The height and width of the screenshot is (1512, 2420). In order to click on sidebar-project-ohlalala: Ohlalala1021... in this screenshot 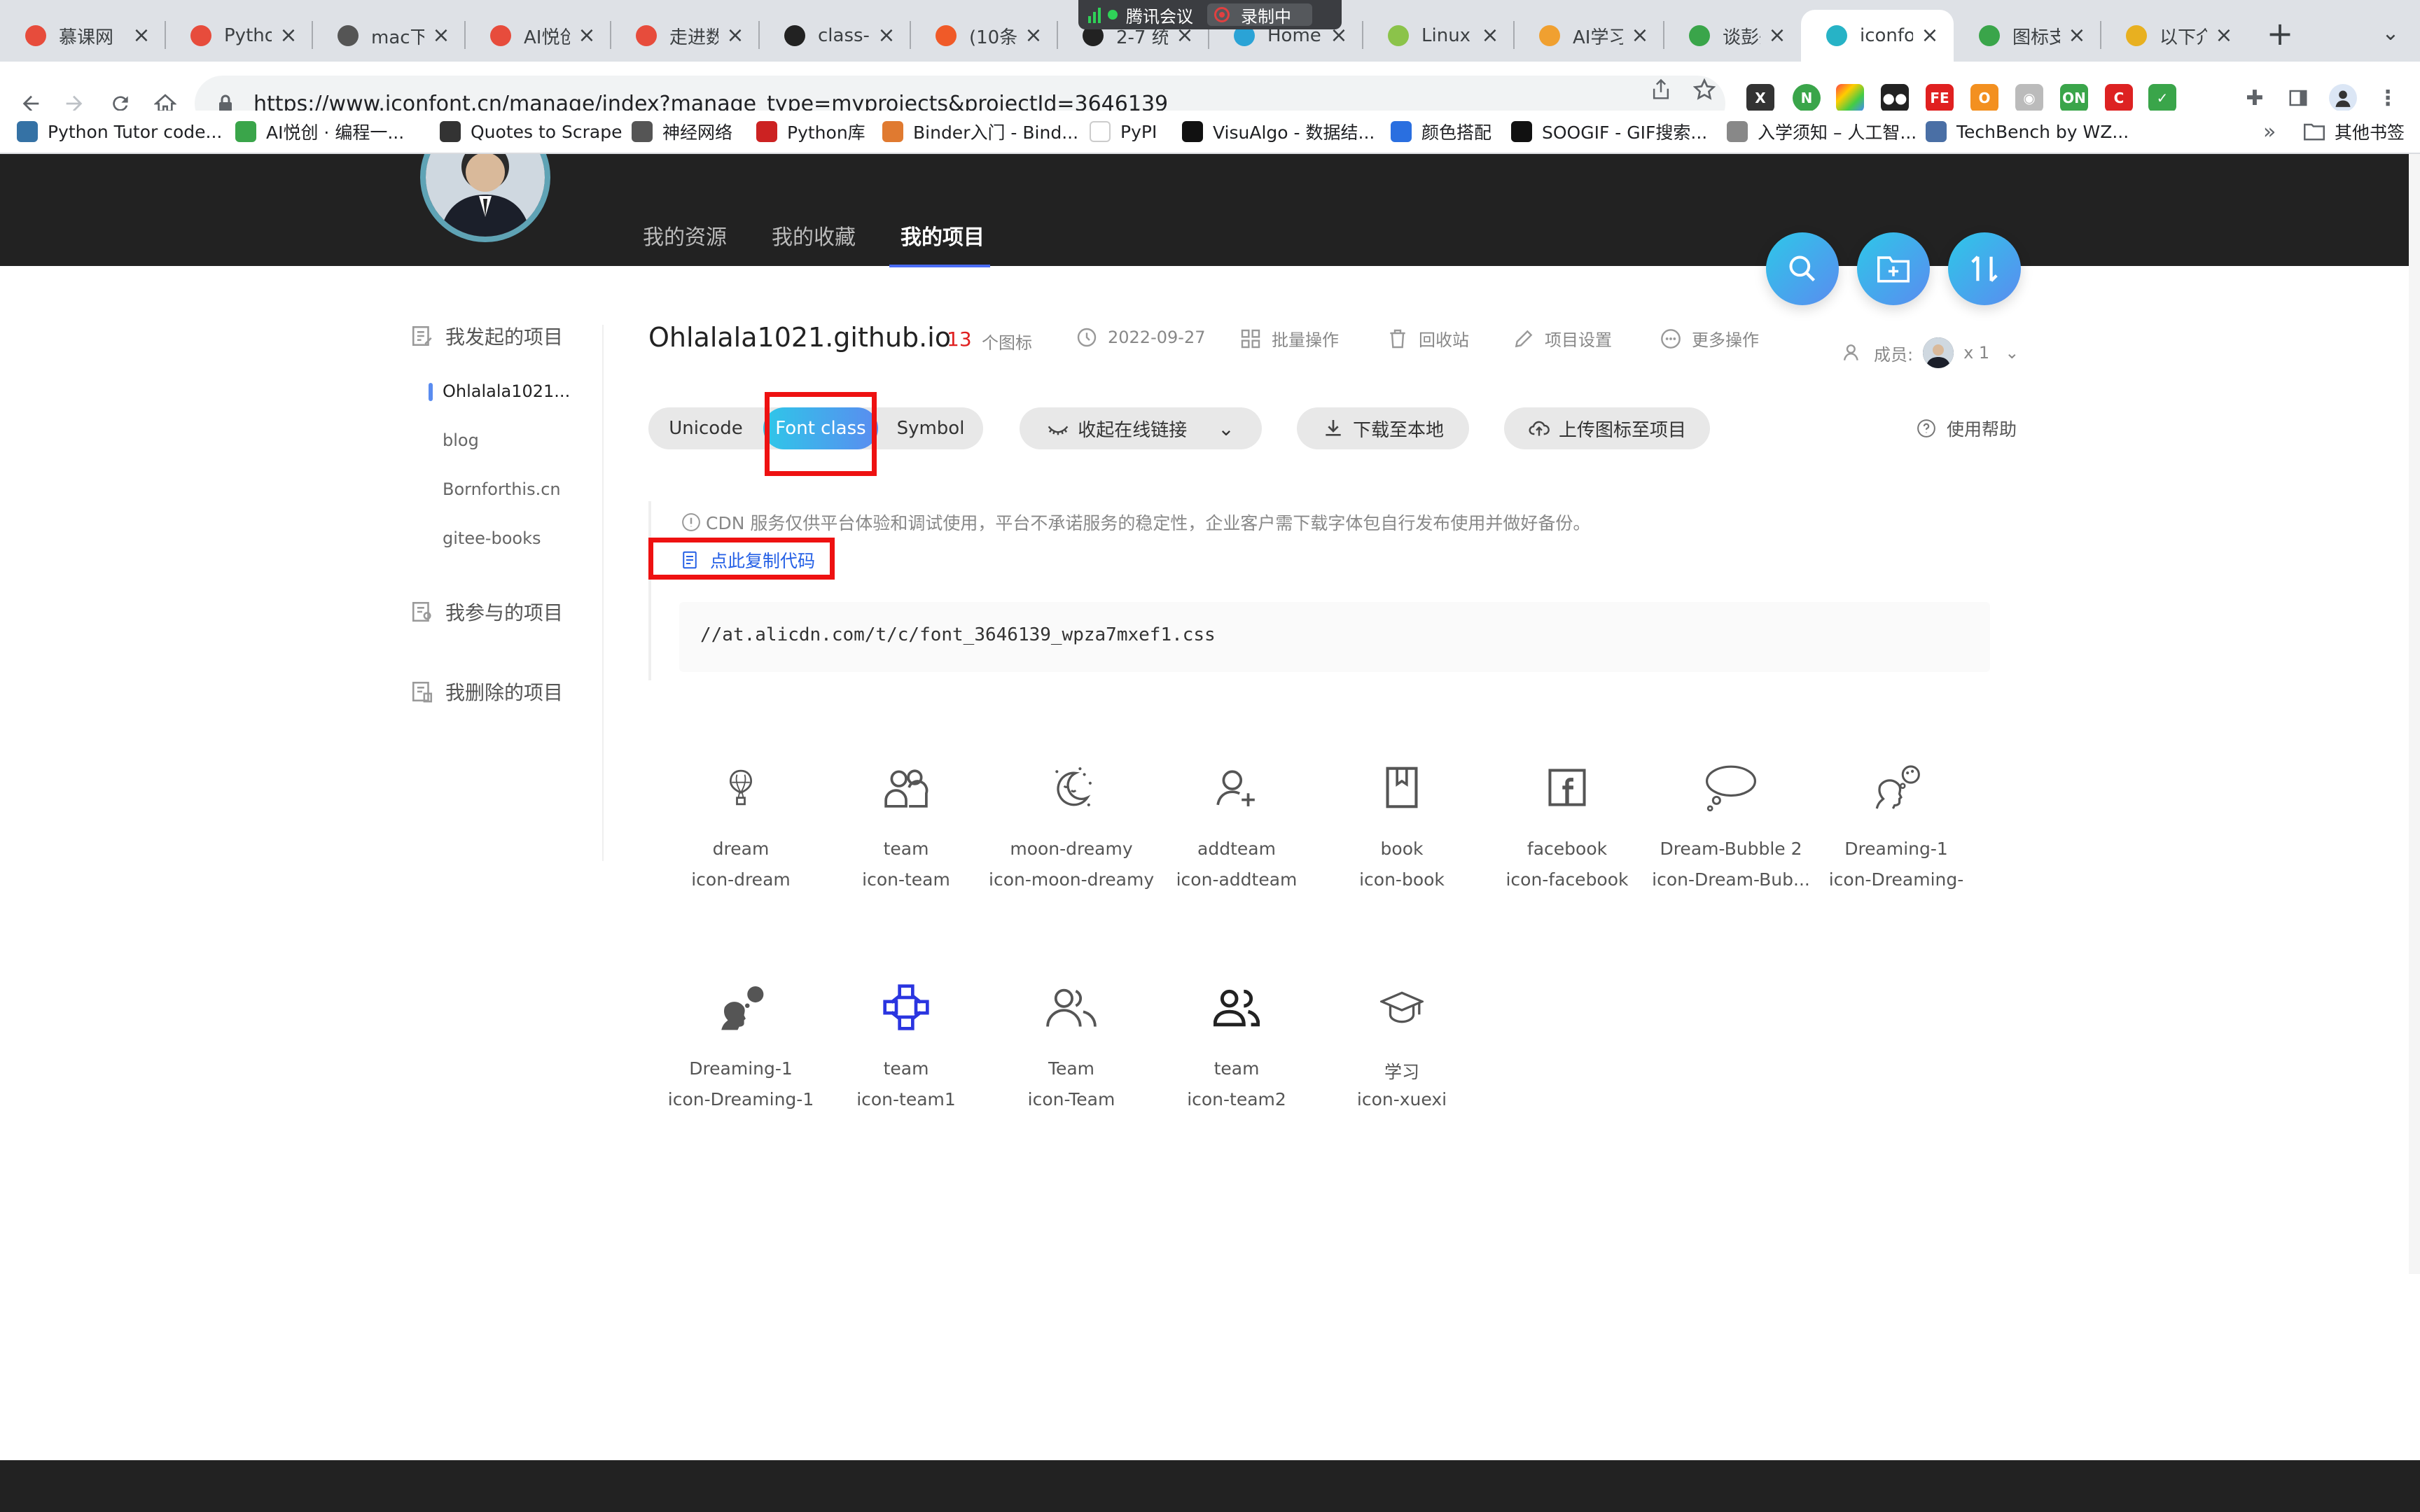, I will do `click(506, 391)`.